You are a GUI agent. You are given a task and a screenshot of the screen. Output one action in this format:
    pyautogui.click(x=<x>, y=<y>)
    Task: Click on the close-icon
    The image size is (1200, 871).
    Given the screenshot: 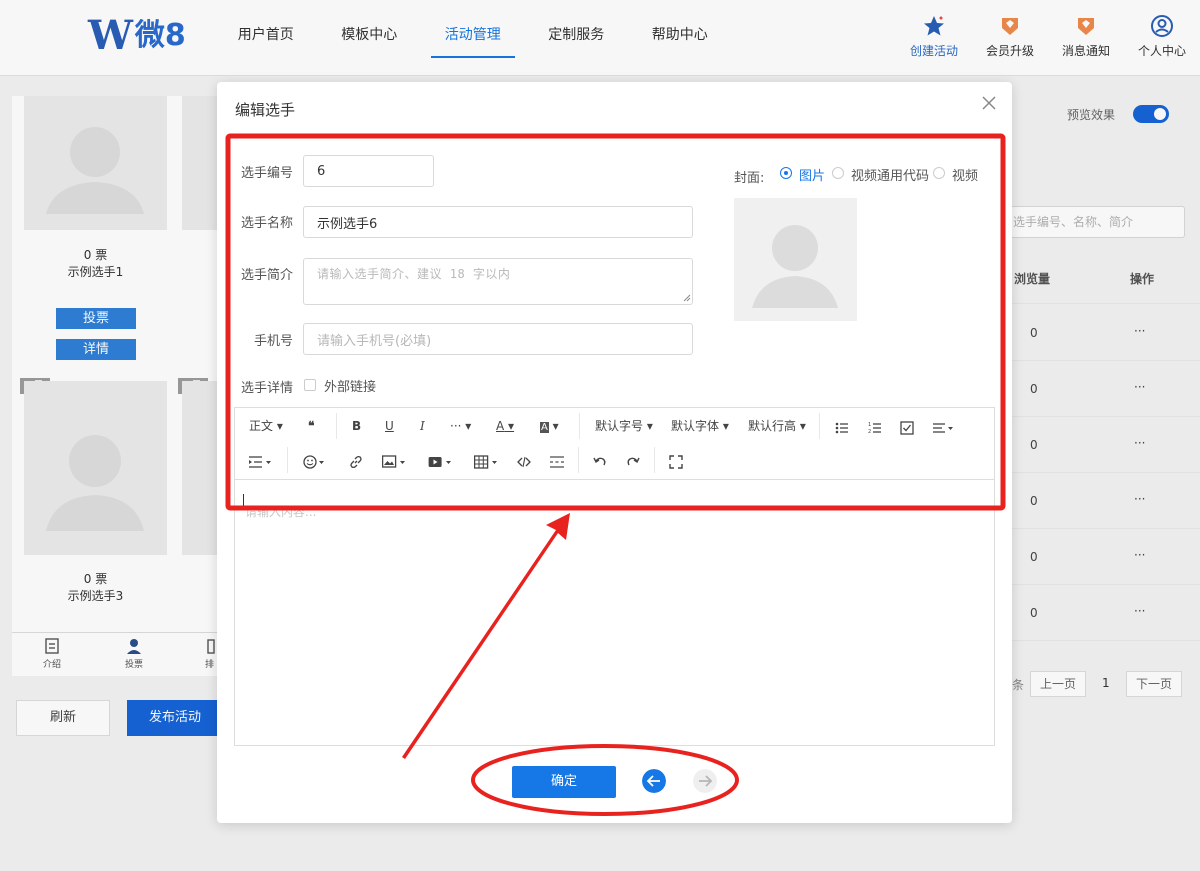 What is the action you would take?
    pyautogui.click(x=989, y=103)
    